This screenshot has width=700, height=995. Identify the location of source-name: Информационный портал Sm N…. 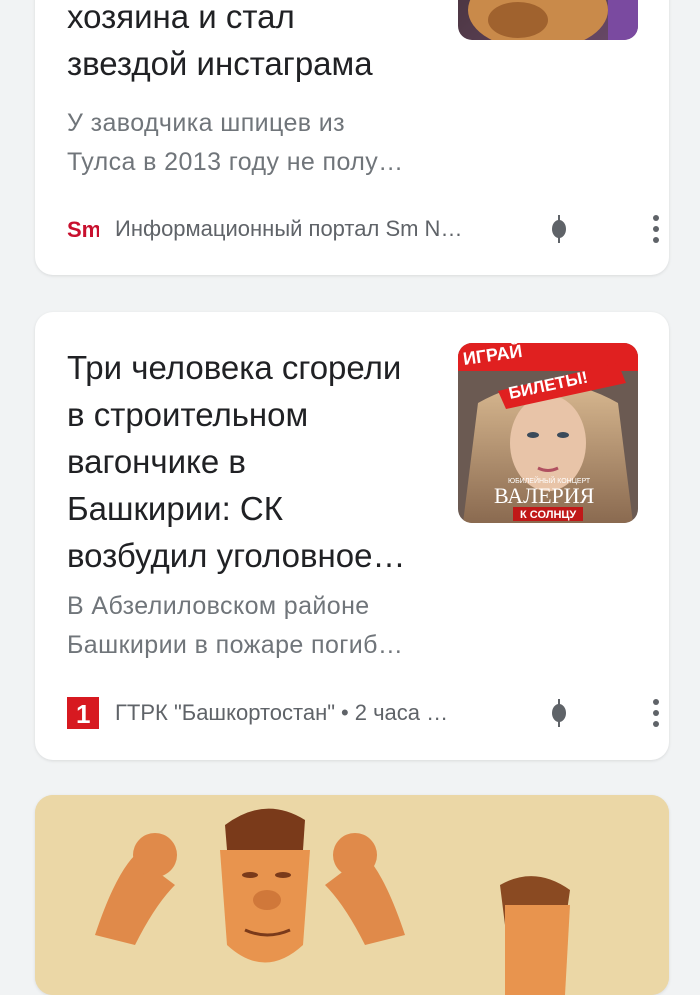
(288, 229).